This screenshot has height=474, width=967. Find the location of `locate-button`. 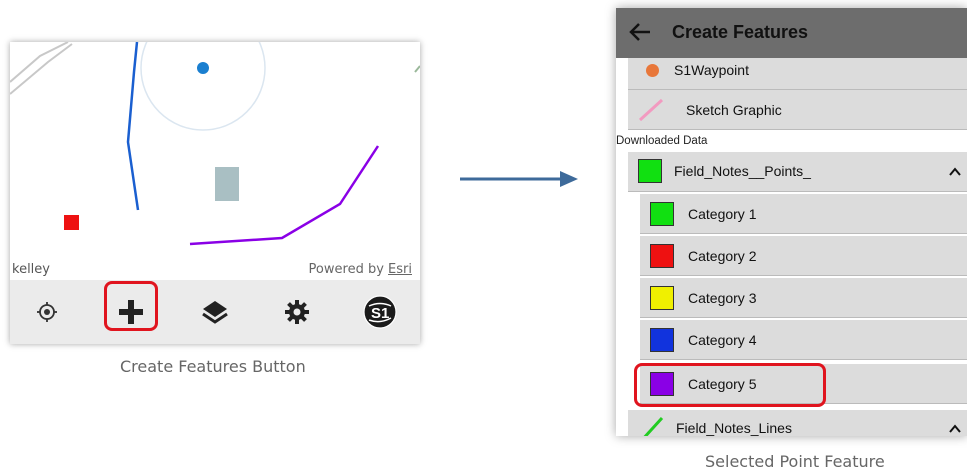

locate-button is located at coordinates (47, 312).